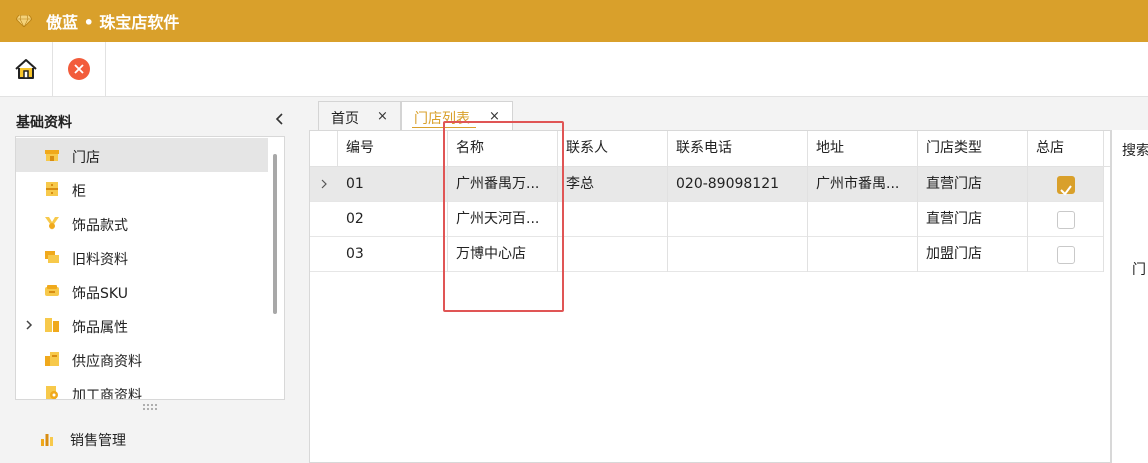 The height and width of the screenshot is (463, 1148). Describe the element at coordinates (345, 119) in the screenshot. I see `tab-label: 首页` at that location.